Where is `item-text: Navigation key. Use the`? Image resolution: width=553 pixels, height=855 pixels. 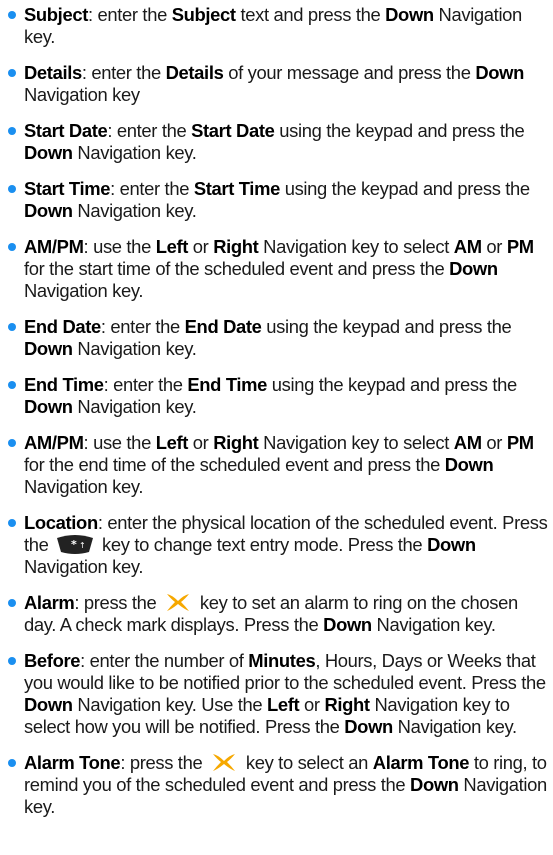
item-text: Navigation key. Use the is located at coordinates (169, 704).